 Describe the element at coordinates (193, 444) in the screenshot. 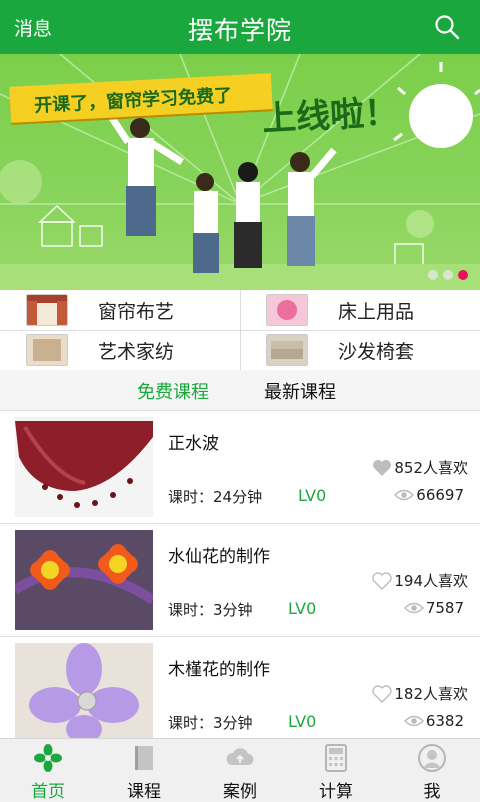

I see `course-title: 正水波` at that location.